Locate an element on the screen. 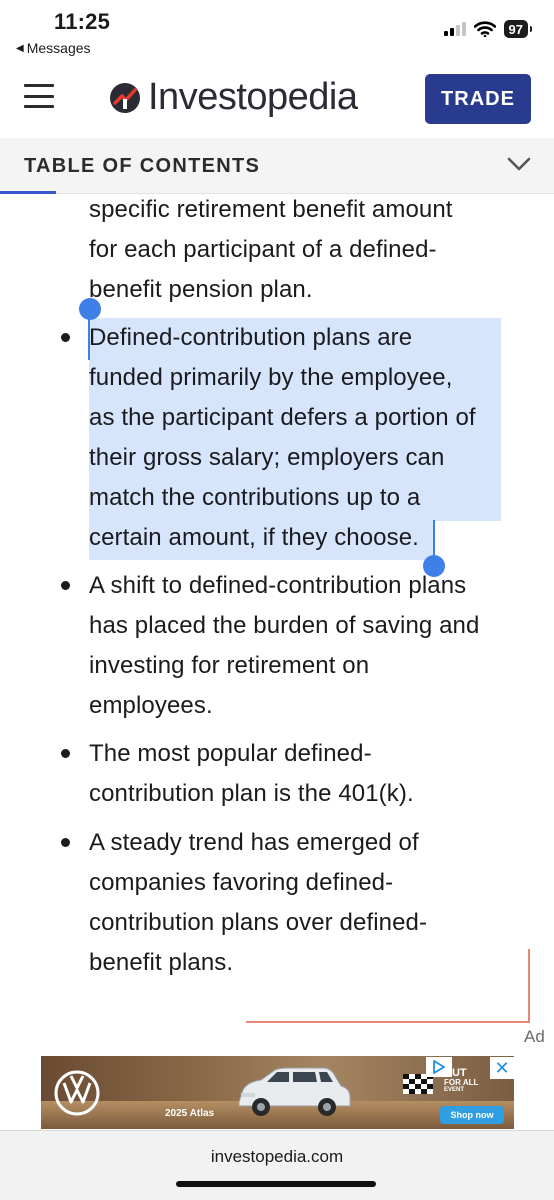  ad-shop-now-button: Shop now is located at coordinates (472, 1115).